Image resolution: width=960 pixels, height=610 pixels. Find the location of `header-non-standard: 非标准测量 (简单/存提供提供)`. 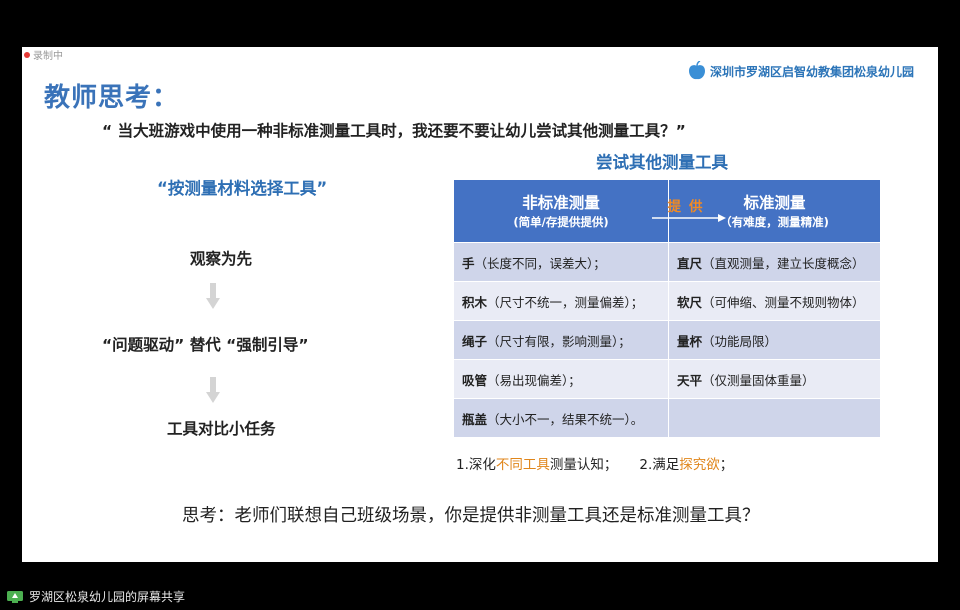

header-non-standard: 非标准测量 (简单/存提供提供) is located at coordinates (561, 211).